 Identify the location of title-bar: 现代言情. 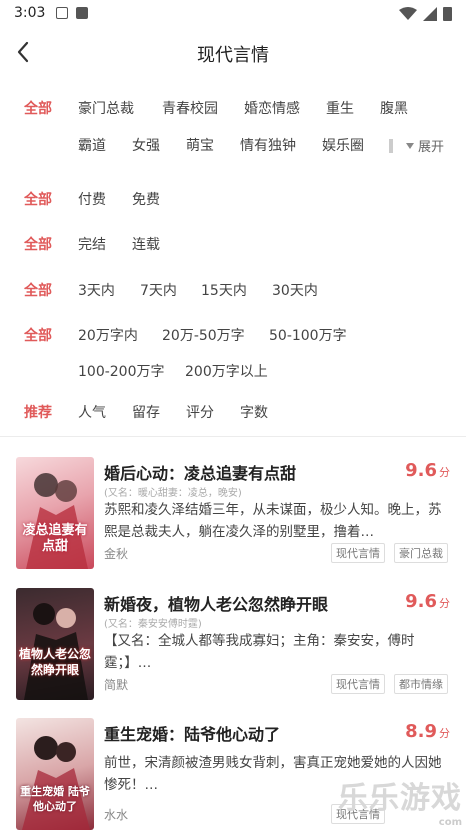
(233, 53).